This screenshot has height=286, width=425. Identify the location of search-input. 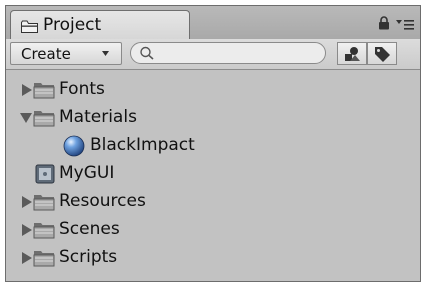
(228, 53).